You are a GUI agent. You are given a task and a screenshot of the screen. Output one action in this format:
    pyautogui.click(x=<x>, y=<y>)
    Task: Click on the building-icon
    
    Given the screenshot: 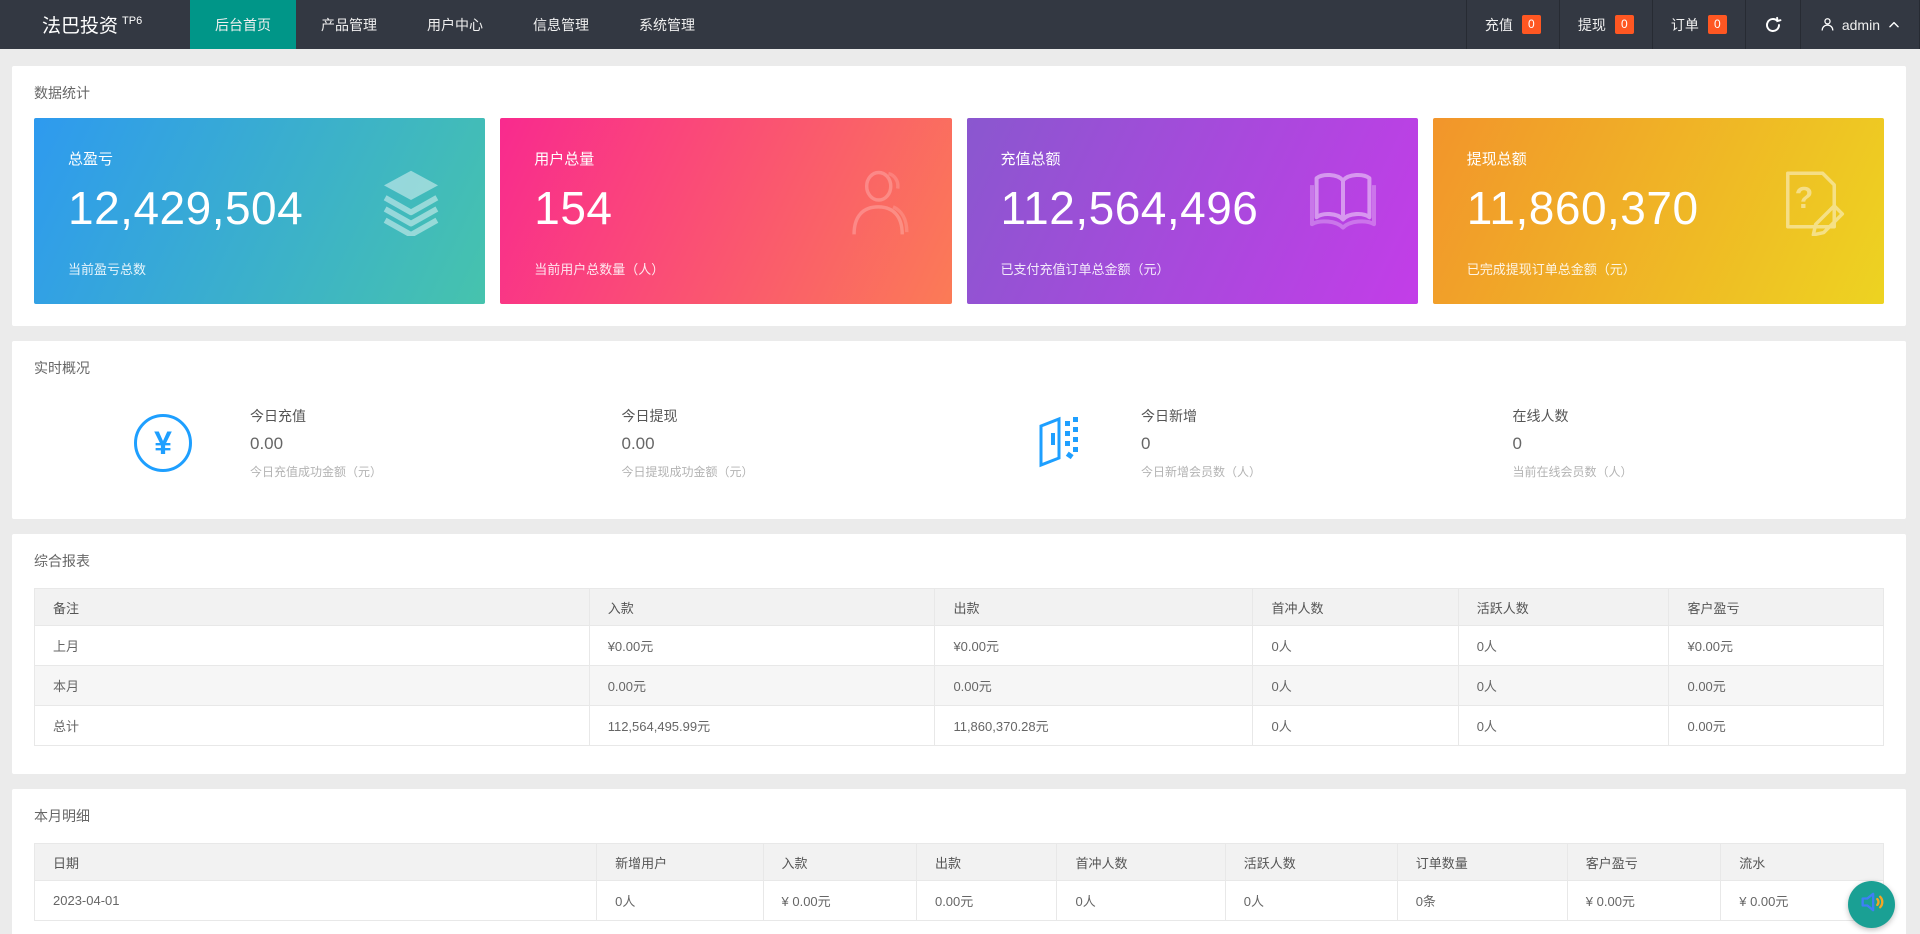 What is the action you would take?
    pyautogui.click(x=1058, y=443)
    